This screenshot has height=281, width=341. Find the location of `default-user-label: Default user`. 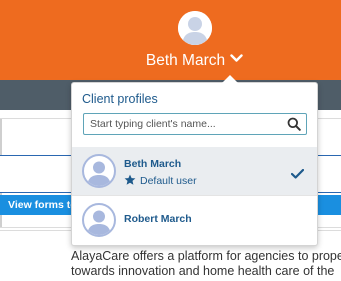

default-user-label: Default user is located at coordinates (168, 181).